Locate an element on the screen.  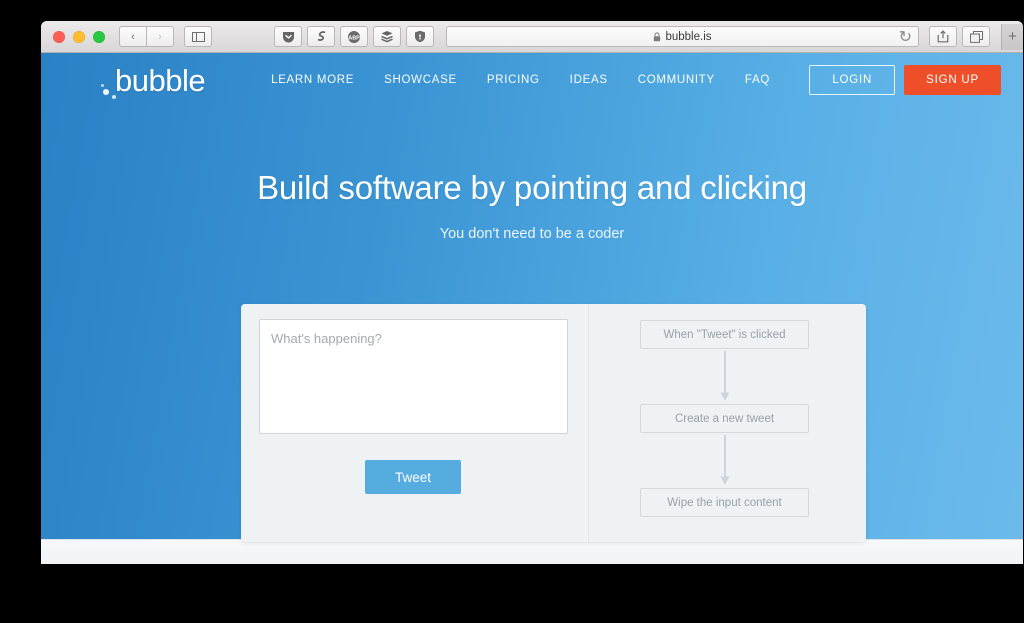
new-tab-button: + is located at coordinates (1012, 36).